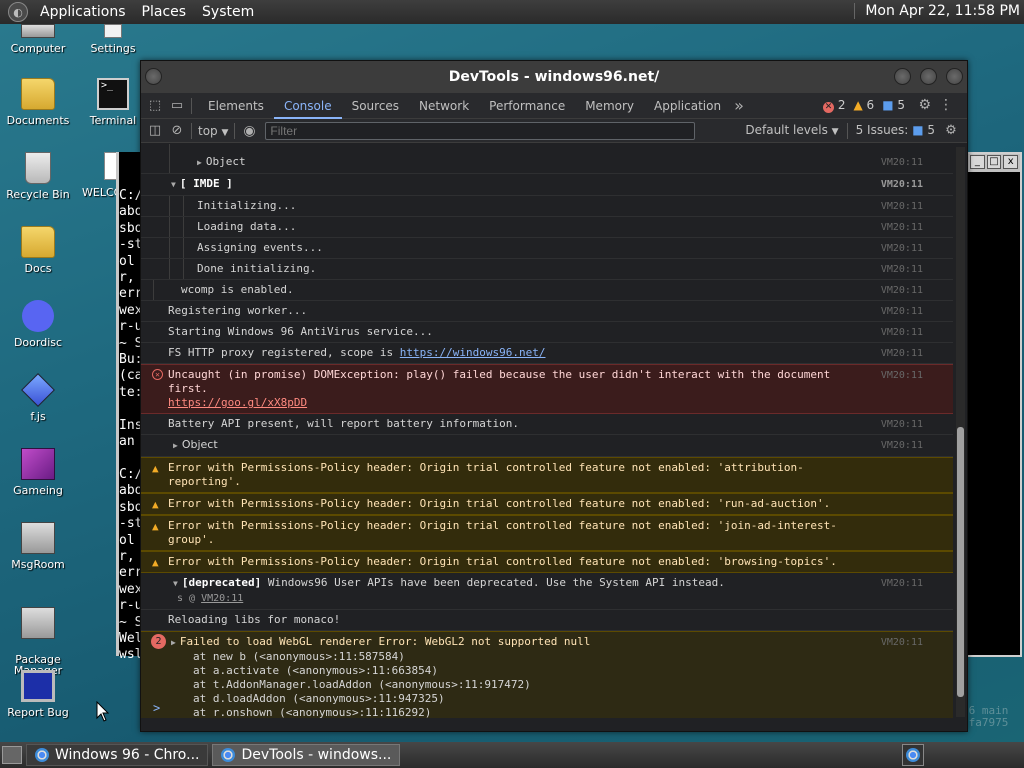 The height and width of the screenshot is (768, 1024). I want to click on console-line: Loading data... VM20:11, so click(547, 227).